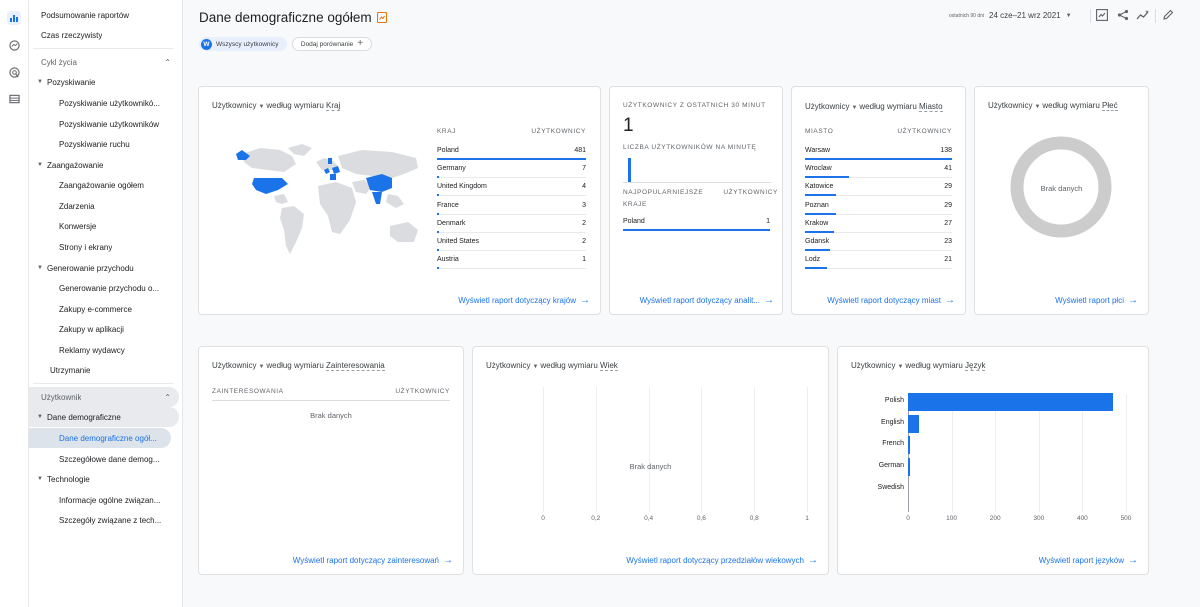  What do you see at coordinates (511, 242) in the screenshot?
I see `table-row: United States 2` at bounding box center [511, 242].